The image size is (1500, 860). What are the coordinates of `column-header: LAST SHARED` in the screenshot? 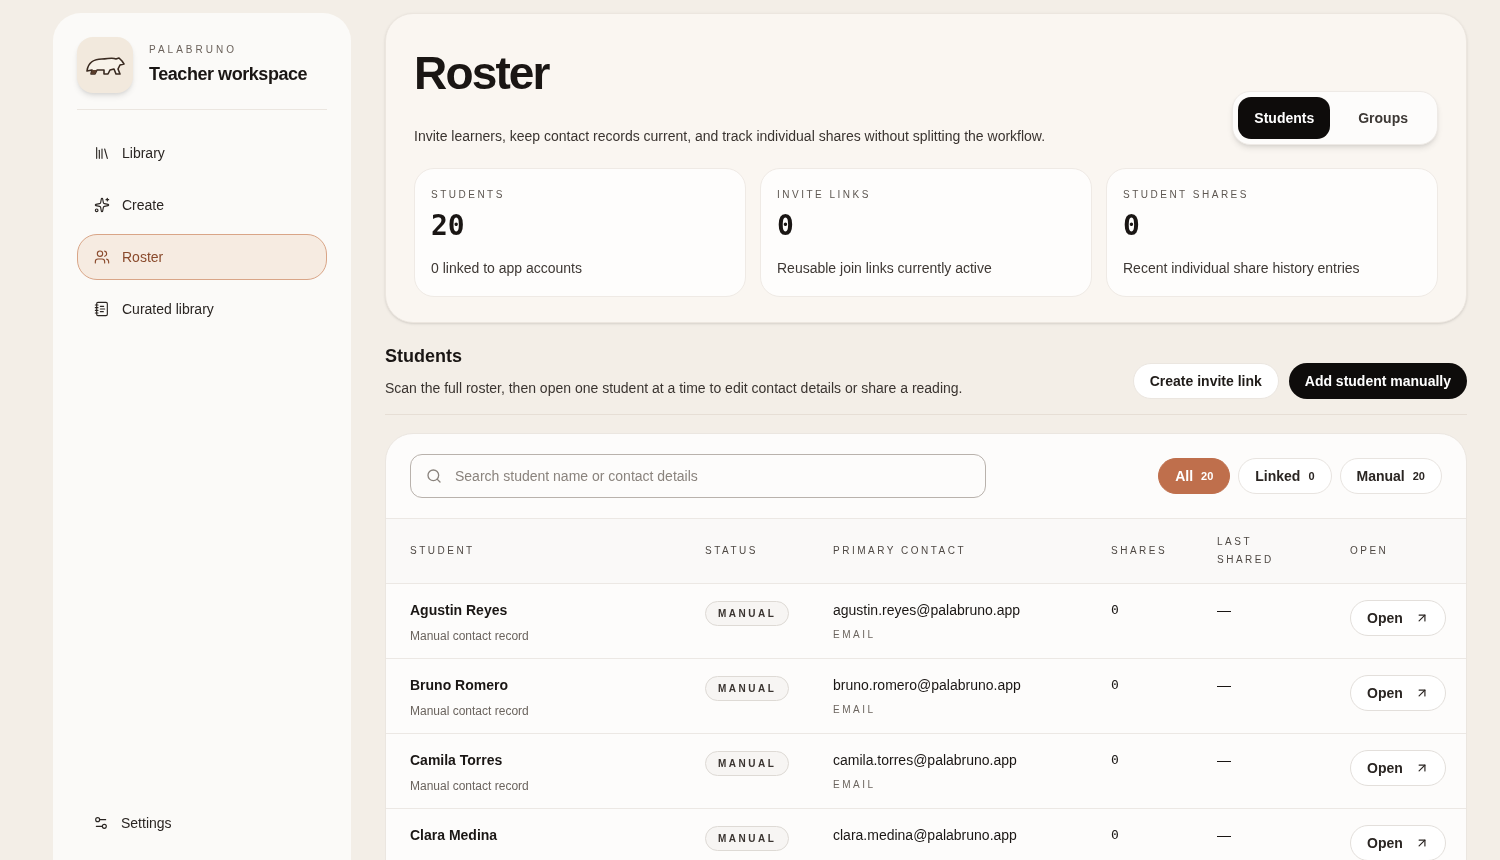 It's located at (1246, 551).